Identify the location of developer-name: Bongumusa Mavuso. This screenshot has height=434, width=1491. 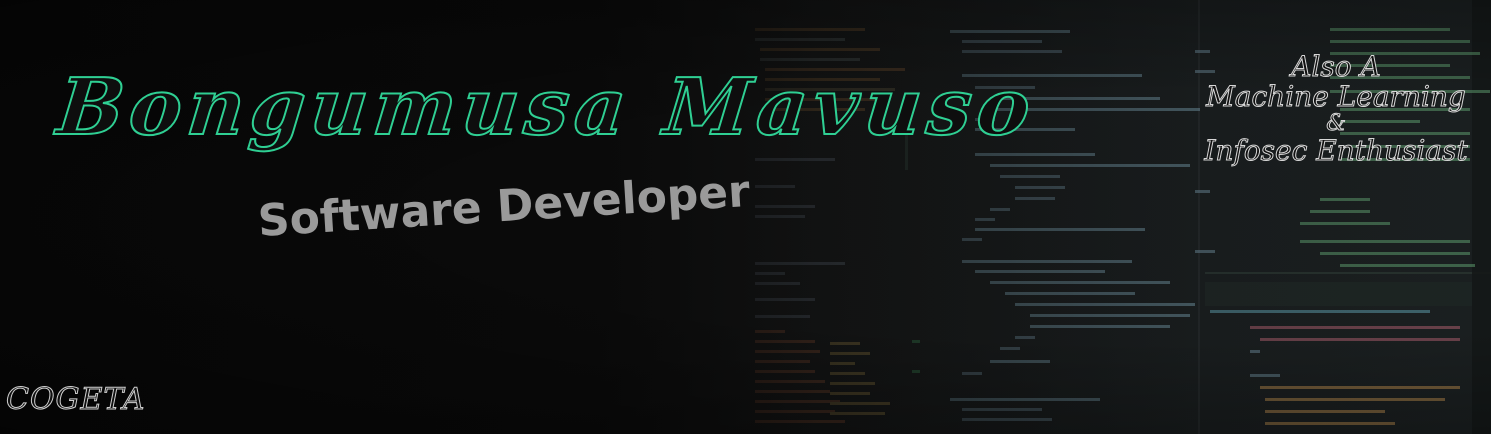
(546, 107).